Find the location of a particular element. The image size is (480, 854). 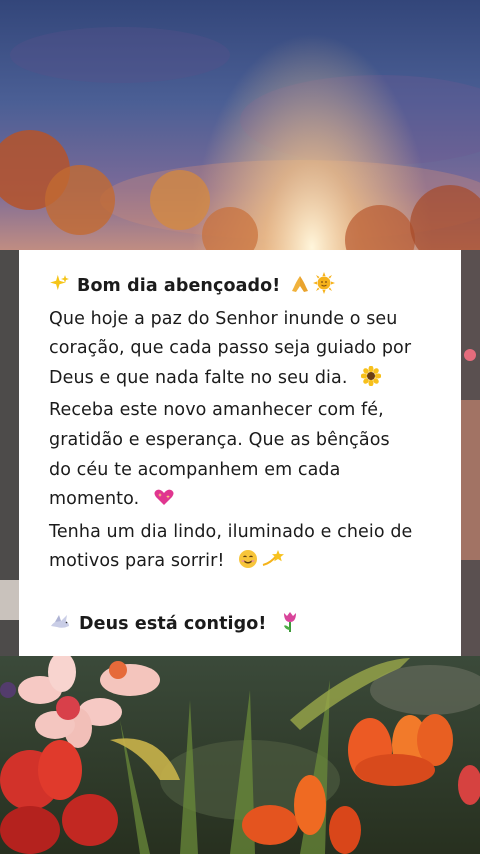

dizzy-star-icon is located at coordinates (273, 564).